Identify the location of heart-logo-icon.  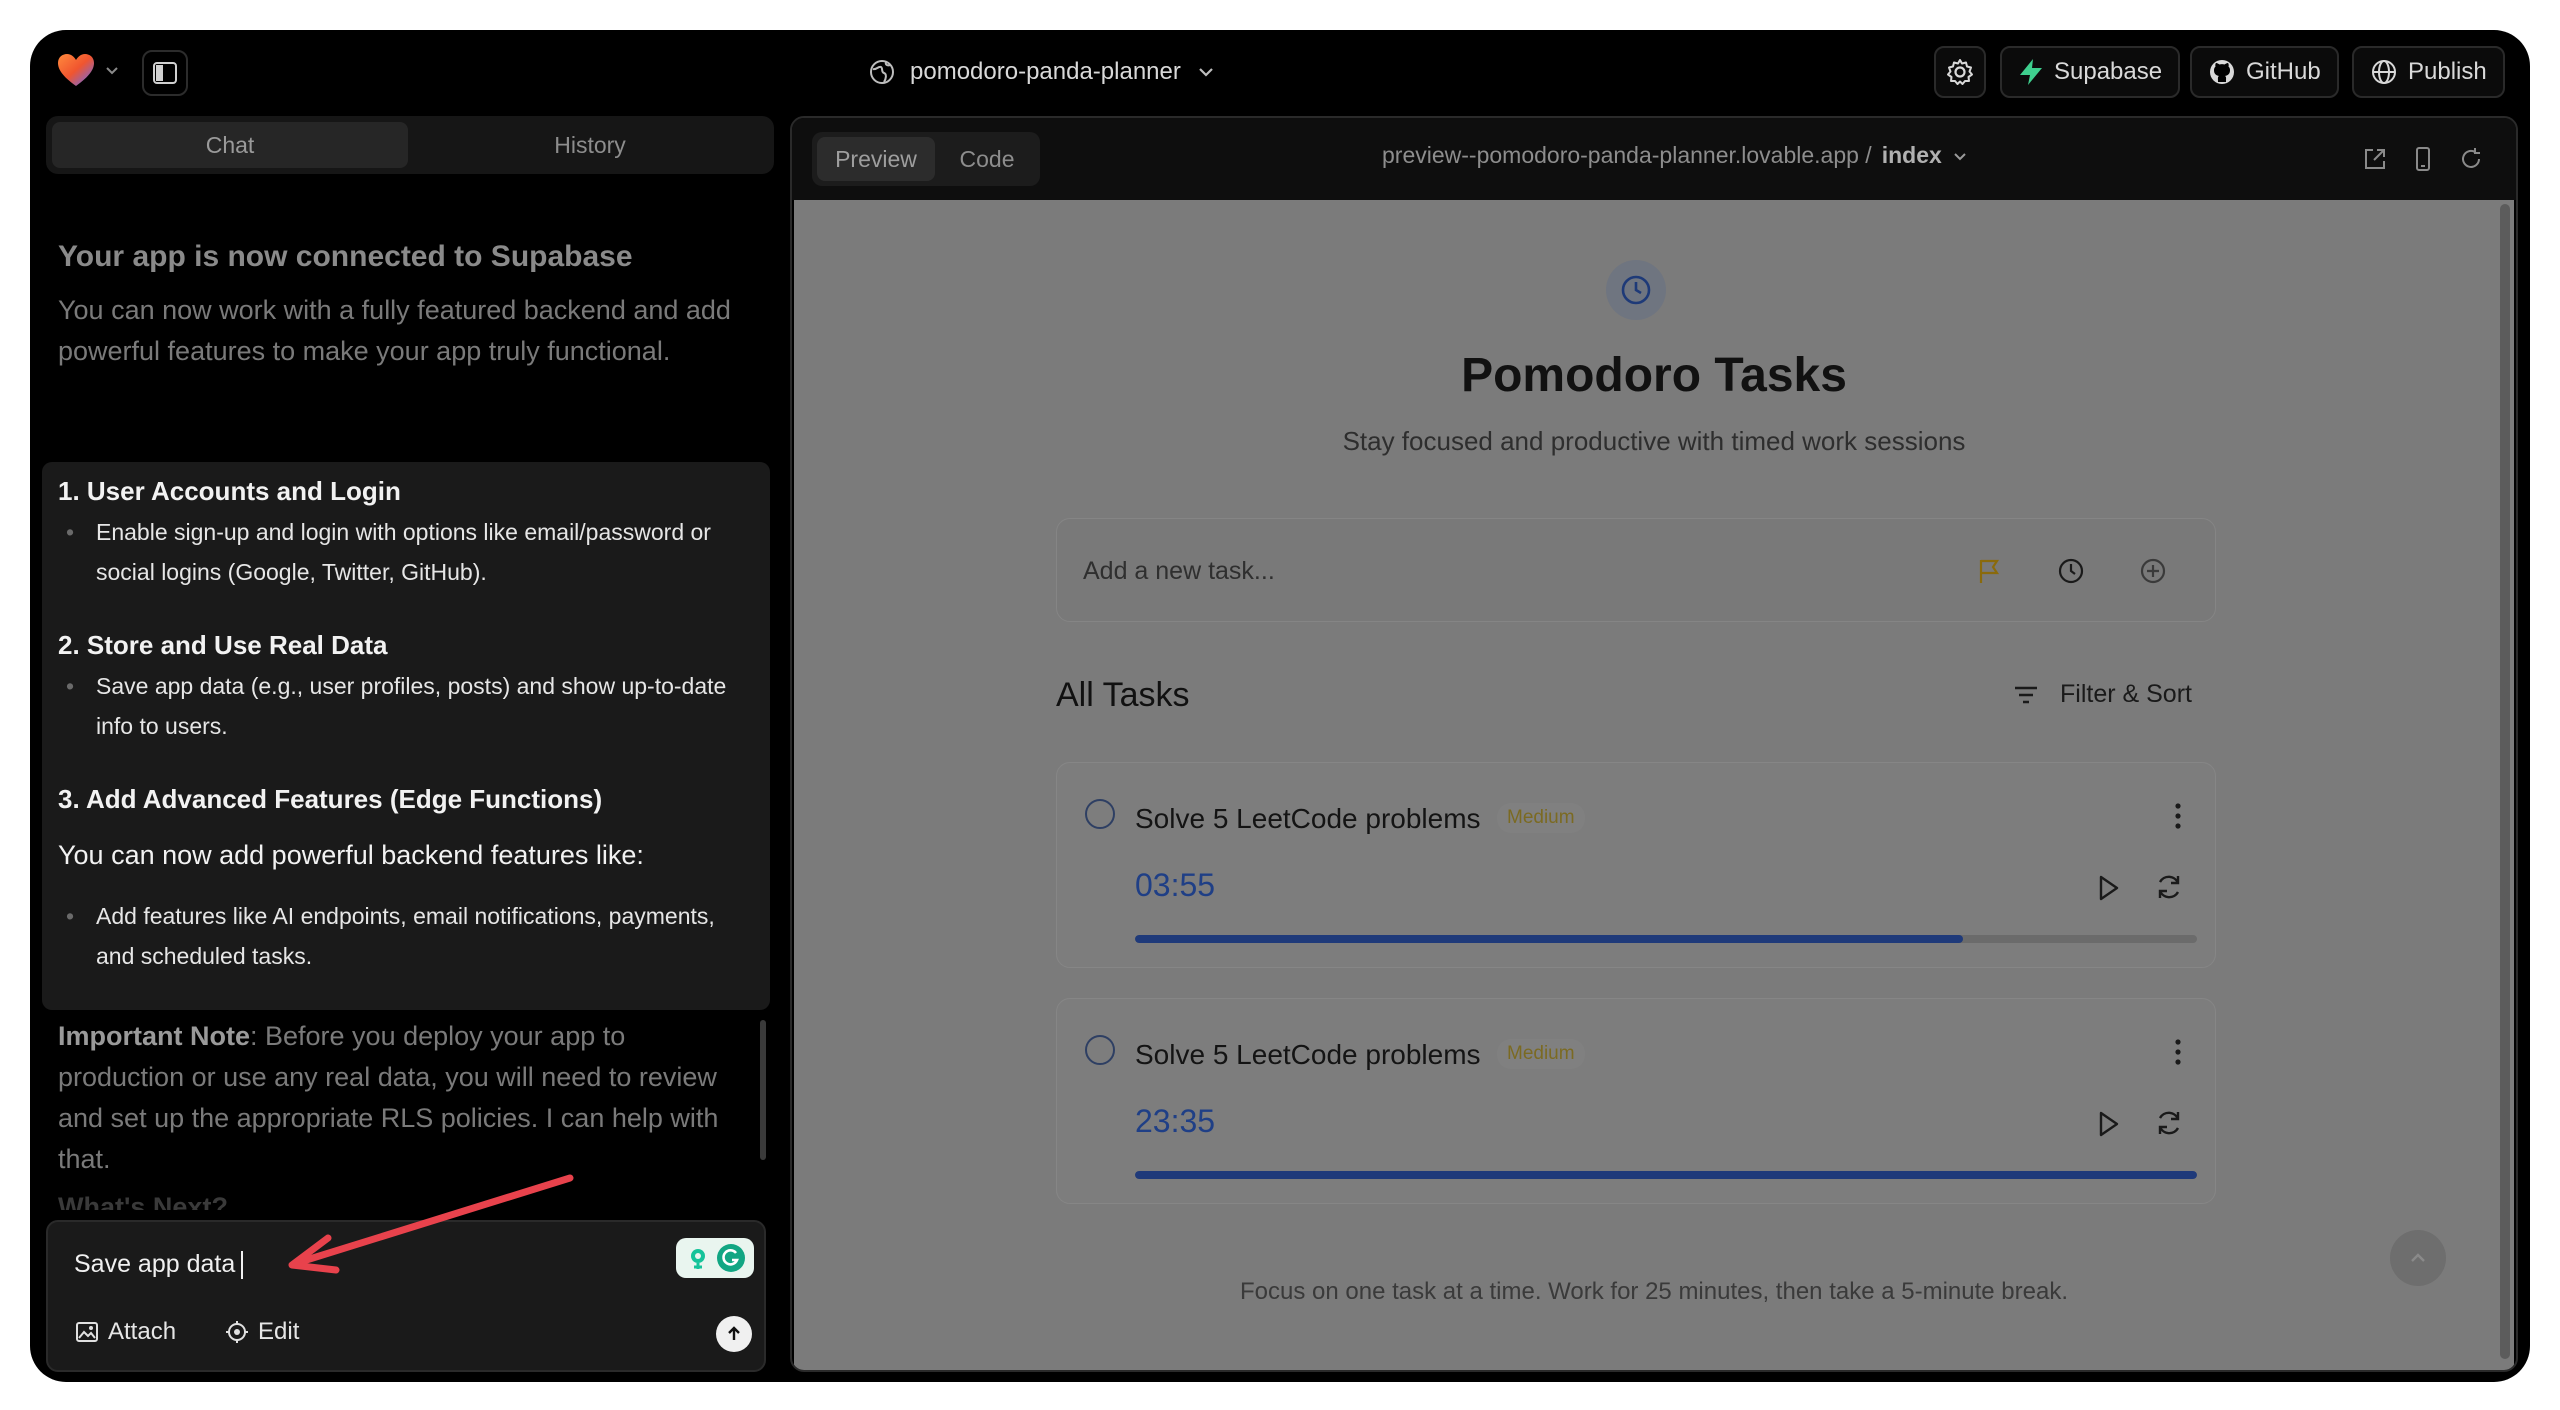
(76, 70).